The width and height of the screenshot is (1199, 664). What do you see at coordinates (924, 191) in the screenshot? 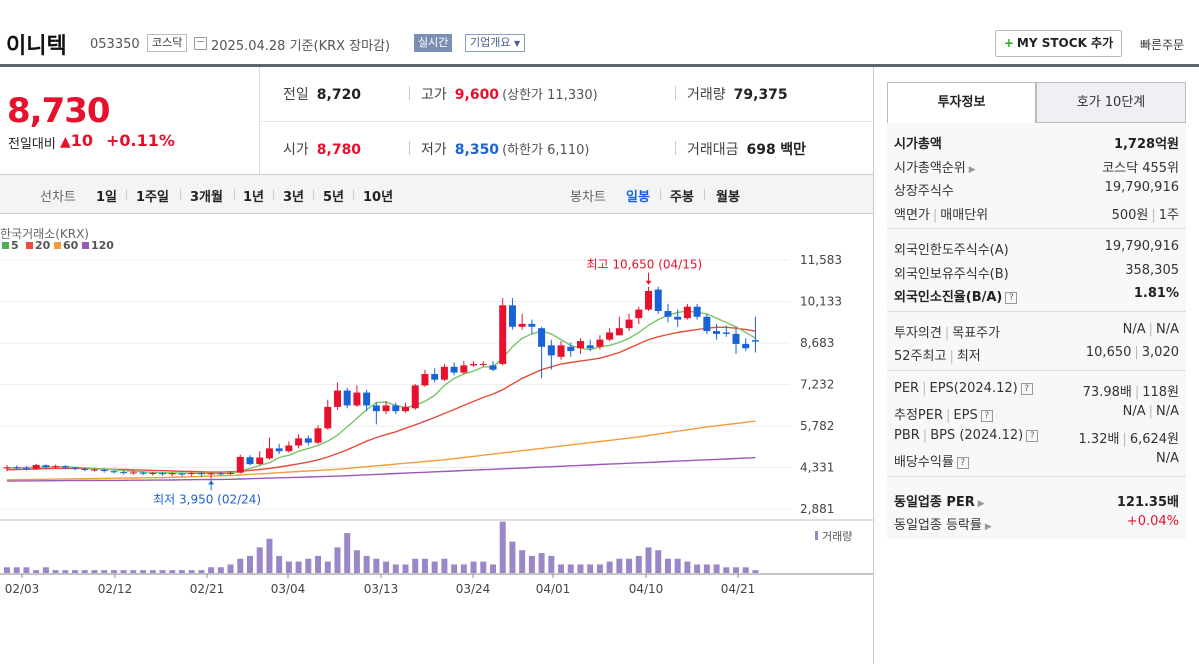
I see `shares-label: 상장주식수` at bounding box center [924, 191].